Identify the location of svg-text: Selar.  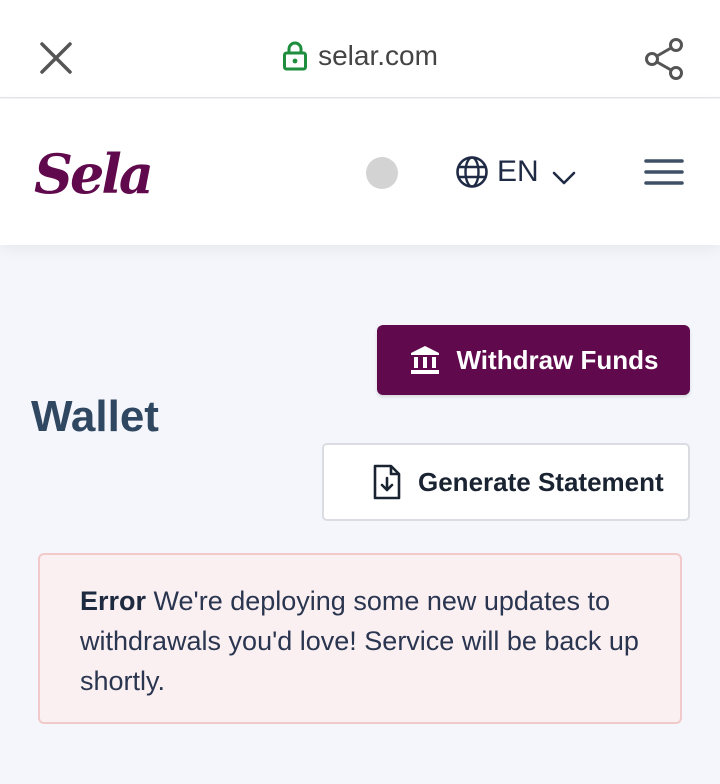
(94, 173).